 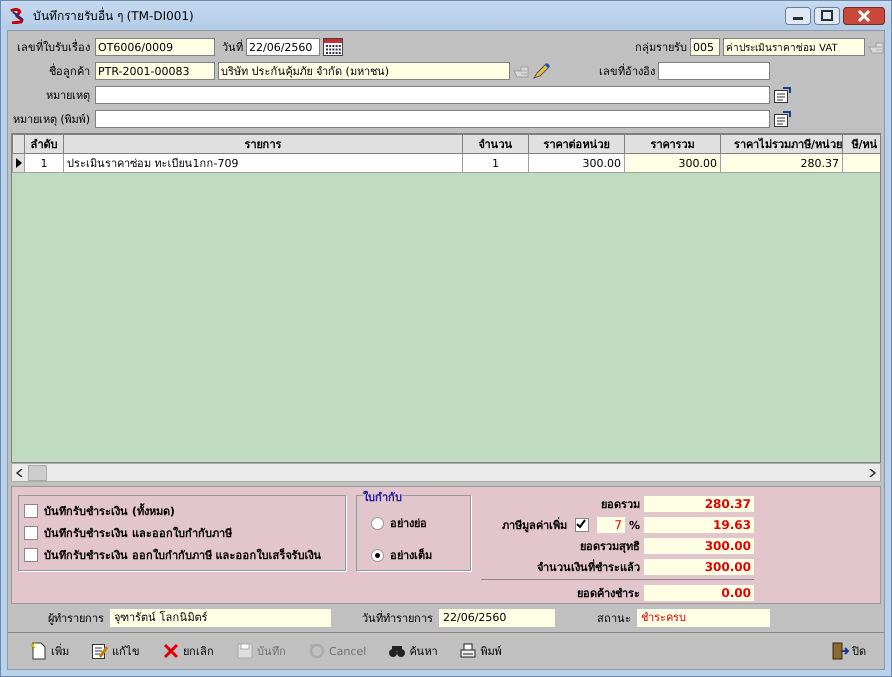 What do you see at coordinates (109, 511) in the screenshot?
I see `checkbox-label: บันทึกรับชำระเงิน (ทั้งหมด)` at bounding box center [109, 511].